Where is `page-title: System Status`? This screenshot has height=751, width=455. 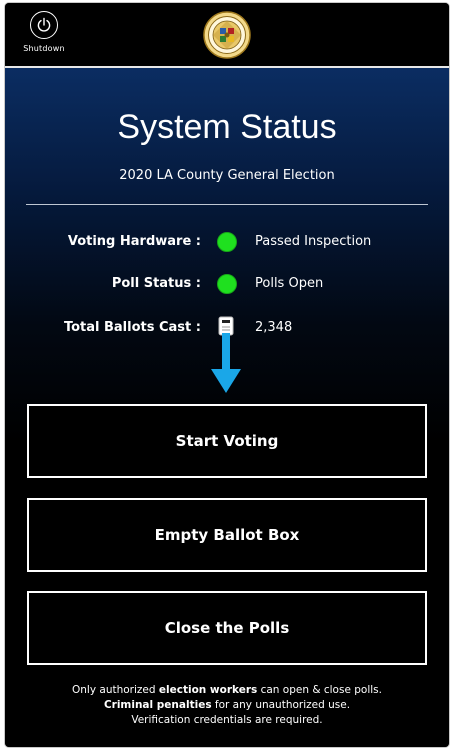
page-title: System Status is located at coordinates (227, 127).